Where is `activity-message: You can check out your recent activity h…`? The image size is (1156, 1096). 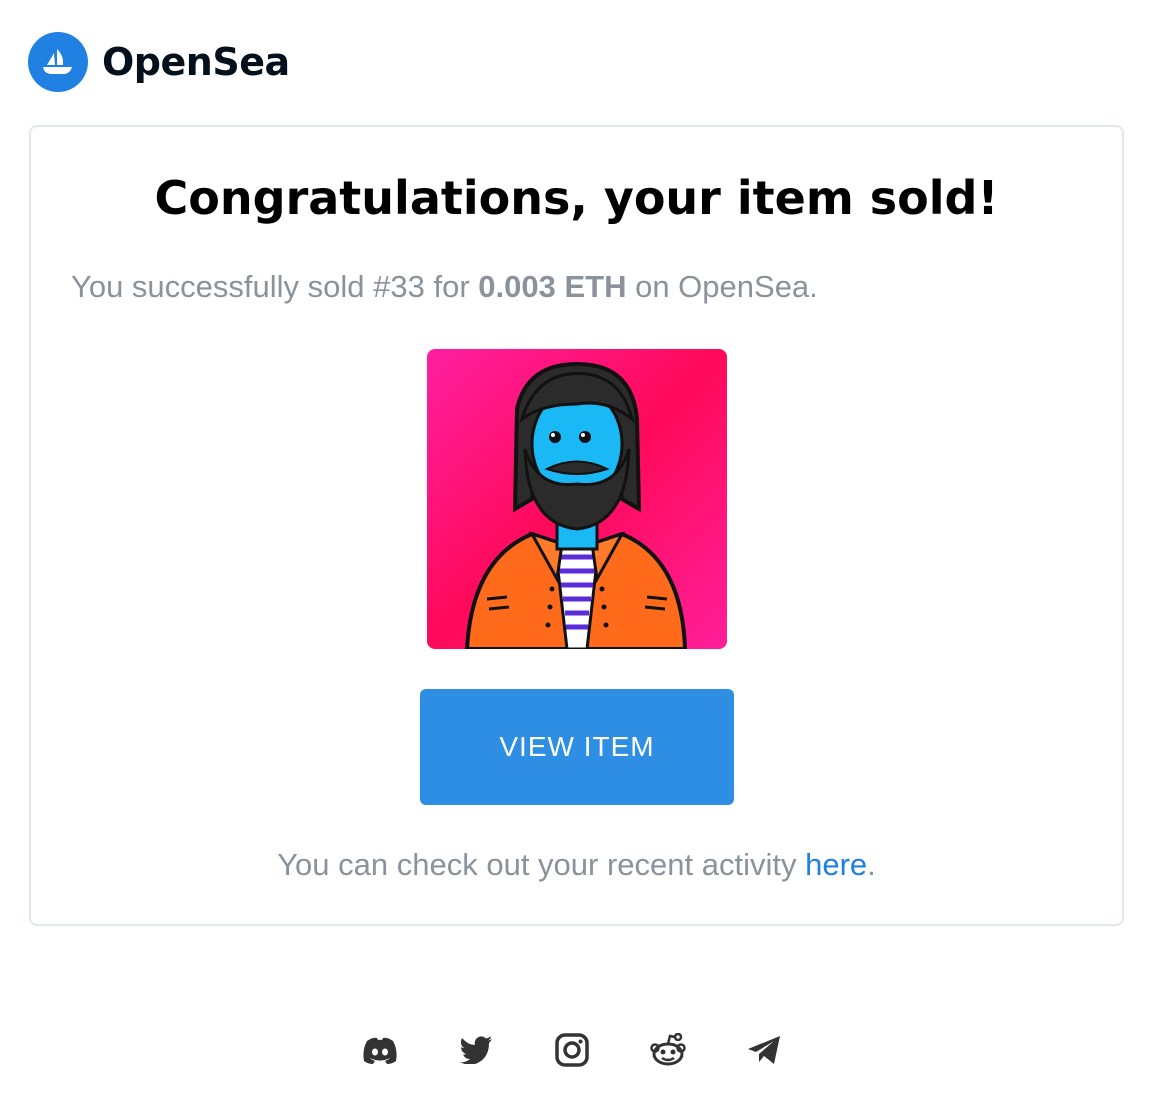 activity-message: You can check out your recent activity h… is located at coordinates (576, 865).